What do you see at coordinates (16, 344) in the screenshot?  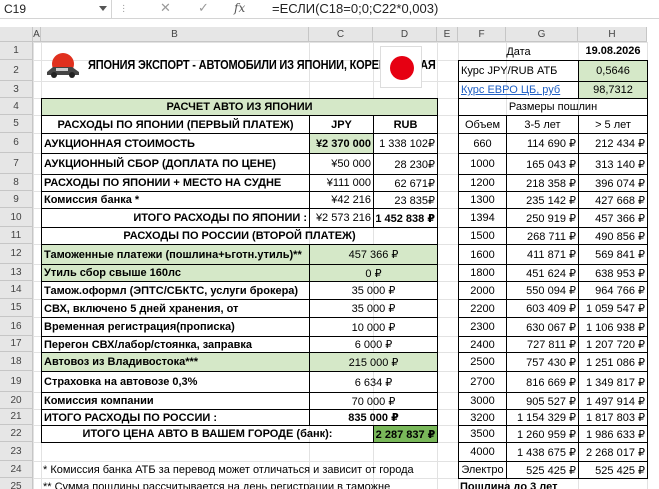 I see `row-header-17: 17` at bounding box center [16, 344].